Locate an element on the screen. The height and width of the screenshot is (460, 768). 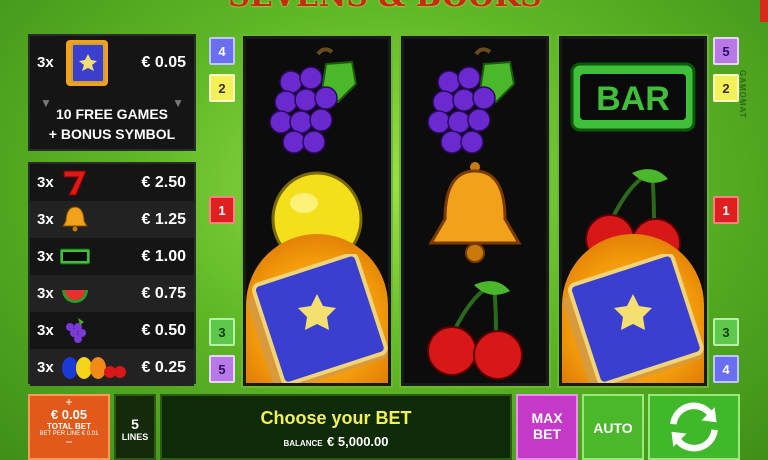
auto-label: AUTO is located at coordinates (613, 428).